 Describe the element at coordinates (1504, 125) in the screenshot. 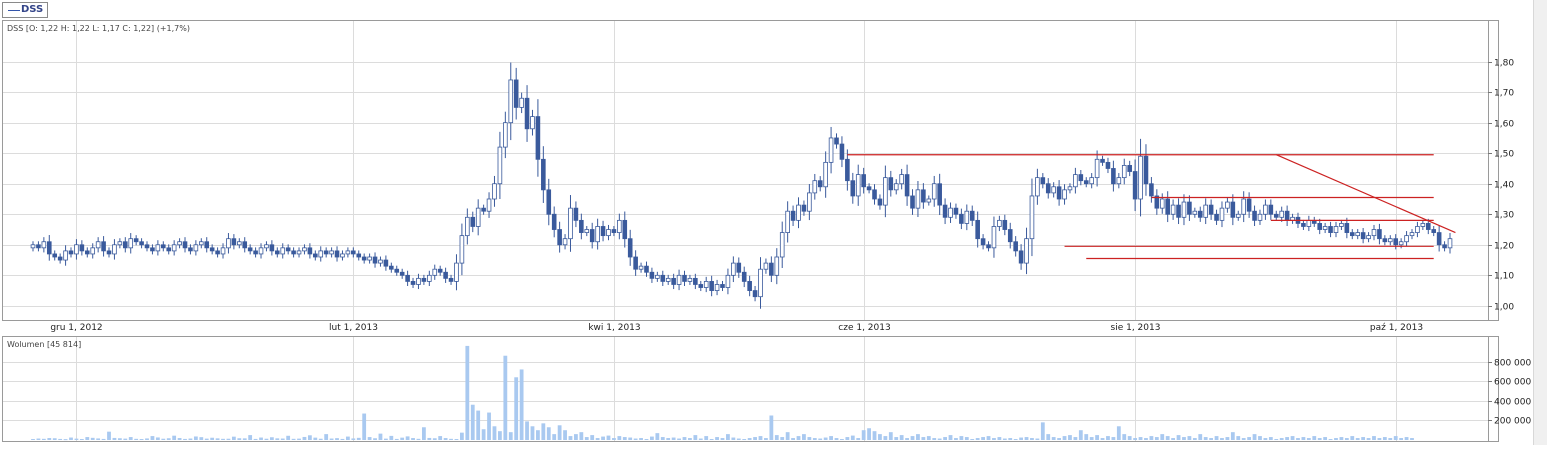

I see `y-tick-label: 1,60` at that location.